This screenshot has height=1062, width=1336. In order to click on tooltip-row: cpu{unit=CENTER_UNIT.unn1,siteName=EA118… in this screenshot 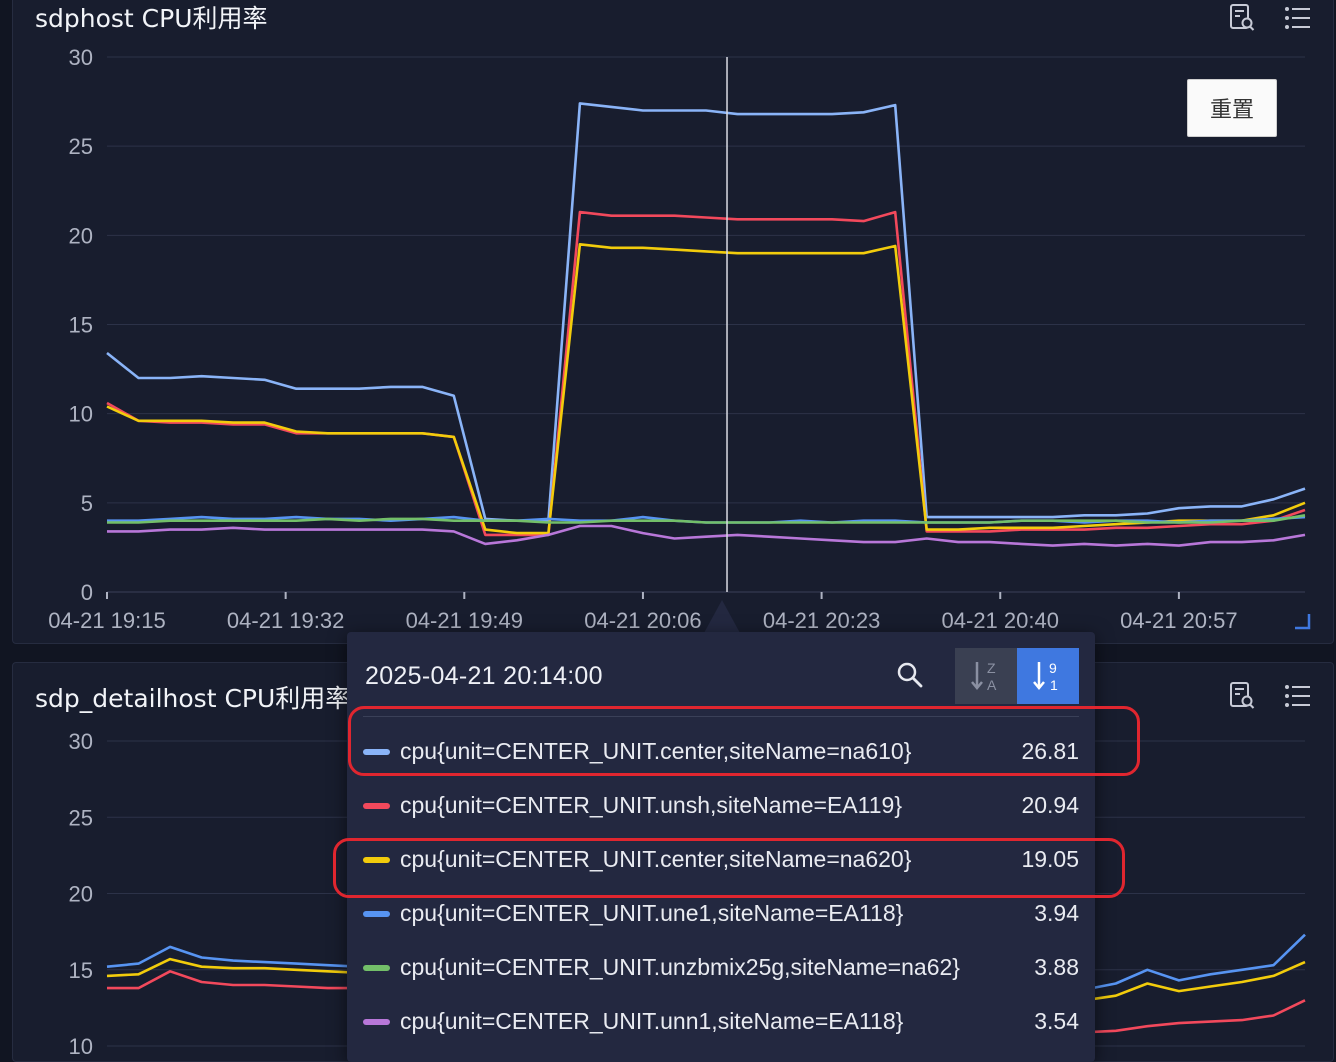, I will do `click(721, 1022)`.